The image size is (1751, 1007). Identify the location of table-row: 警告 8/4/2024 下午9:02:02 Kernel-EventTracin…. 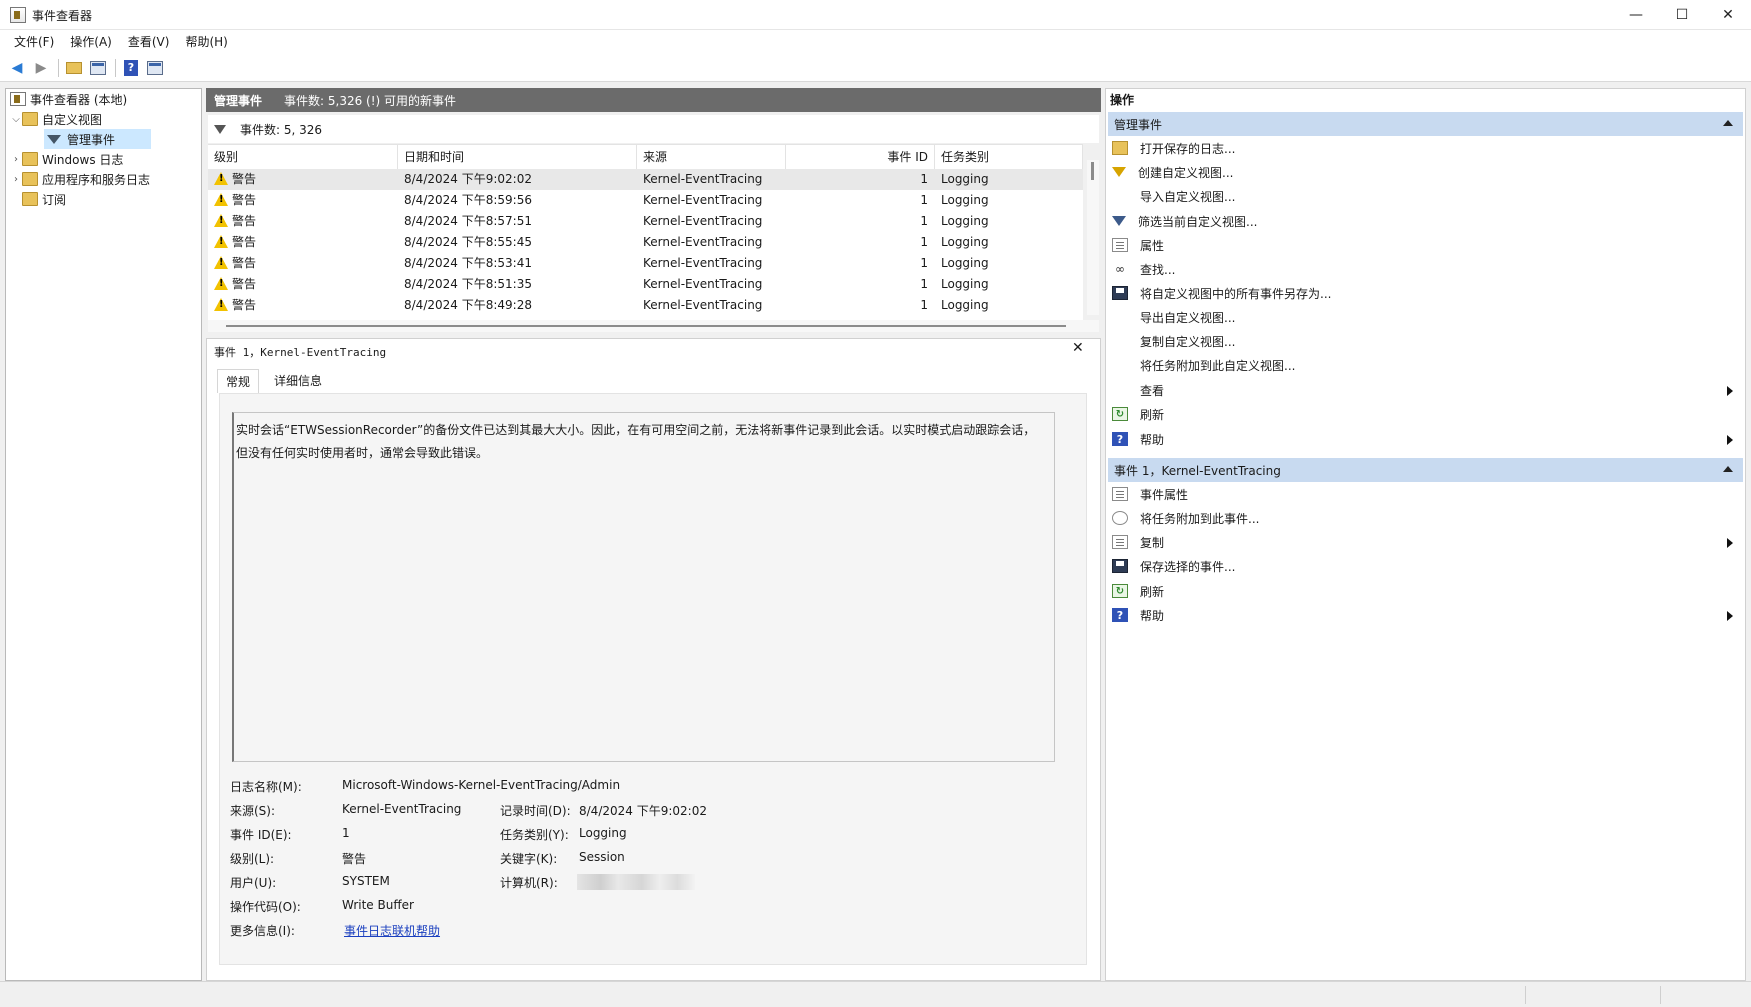
(645, 179).